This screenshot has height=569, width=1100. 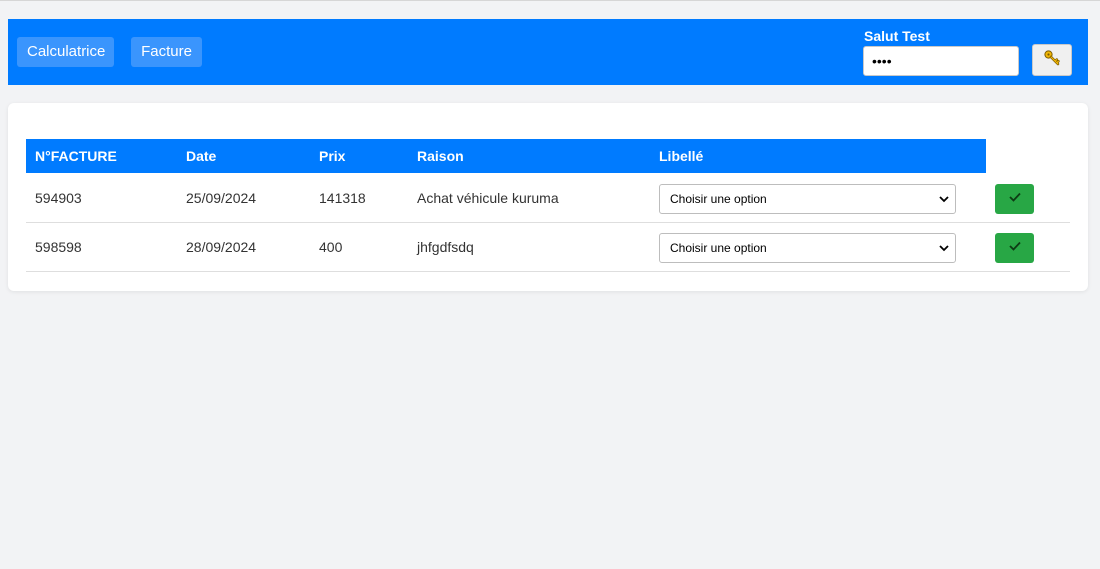 What do you see at coordinates (76, 156) in the screenshot?
I see `column-header-numero: N°FACTURE` at bounding box center [76, 156].